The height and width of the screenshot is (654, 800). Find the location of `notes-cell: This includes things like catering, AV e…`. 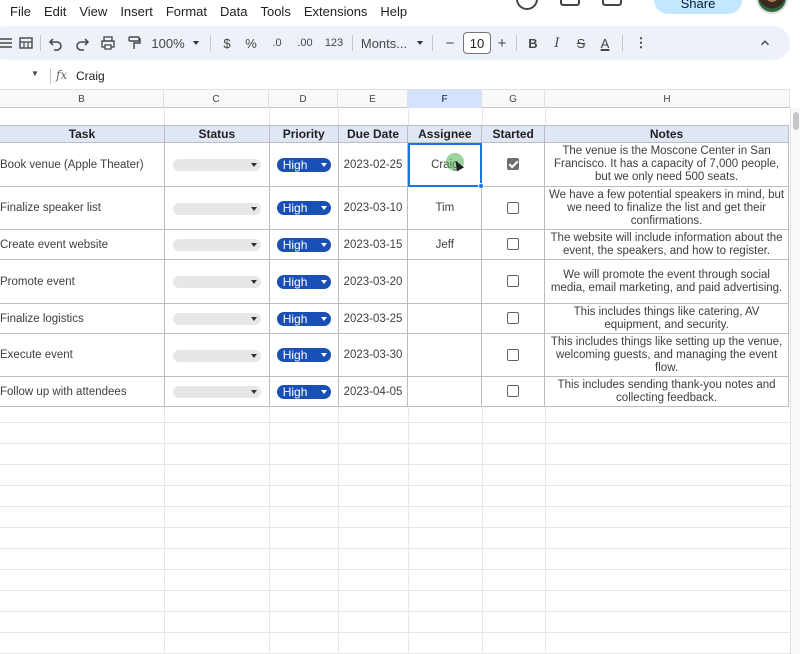

notes-cell: This includes things like catering, AV e… is located at coordinates (666, 318).